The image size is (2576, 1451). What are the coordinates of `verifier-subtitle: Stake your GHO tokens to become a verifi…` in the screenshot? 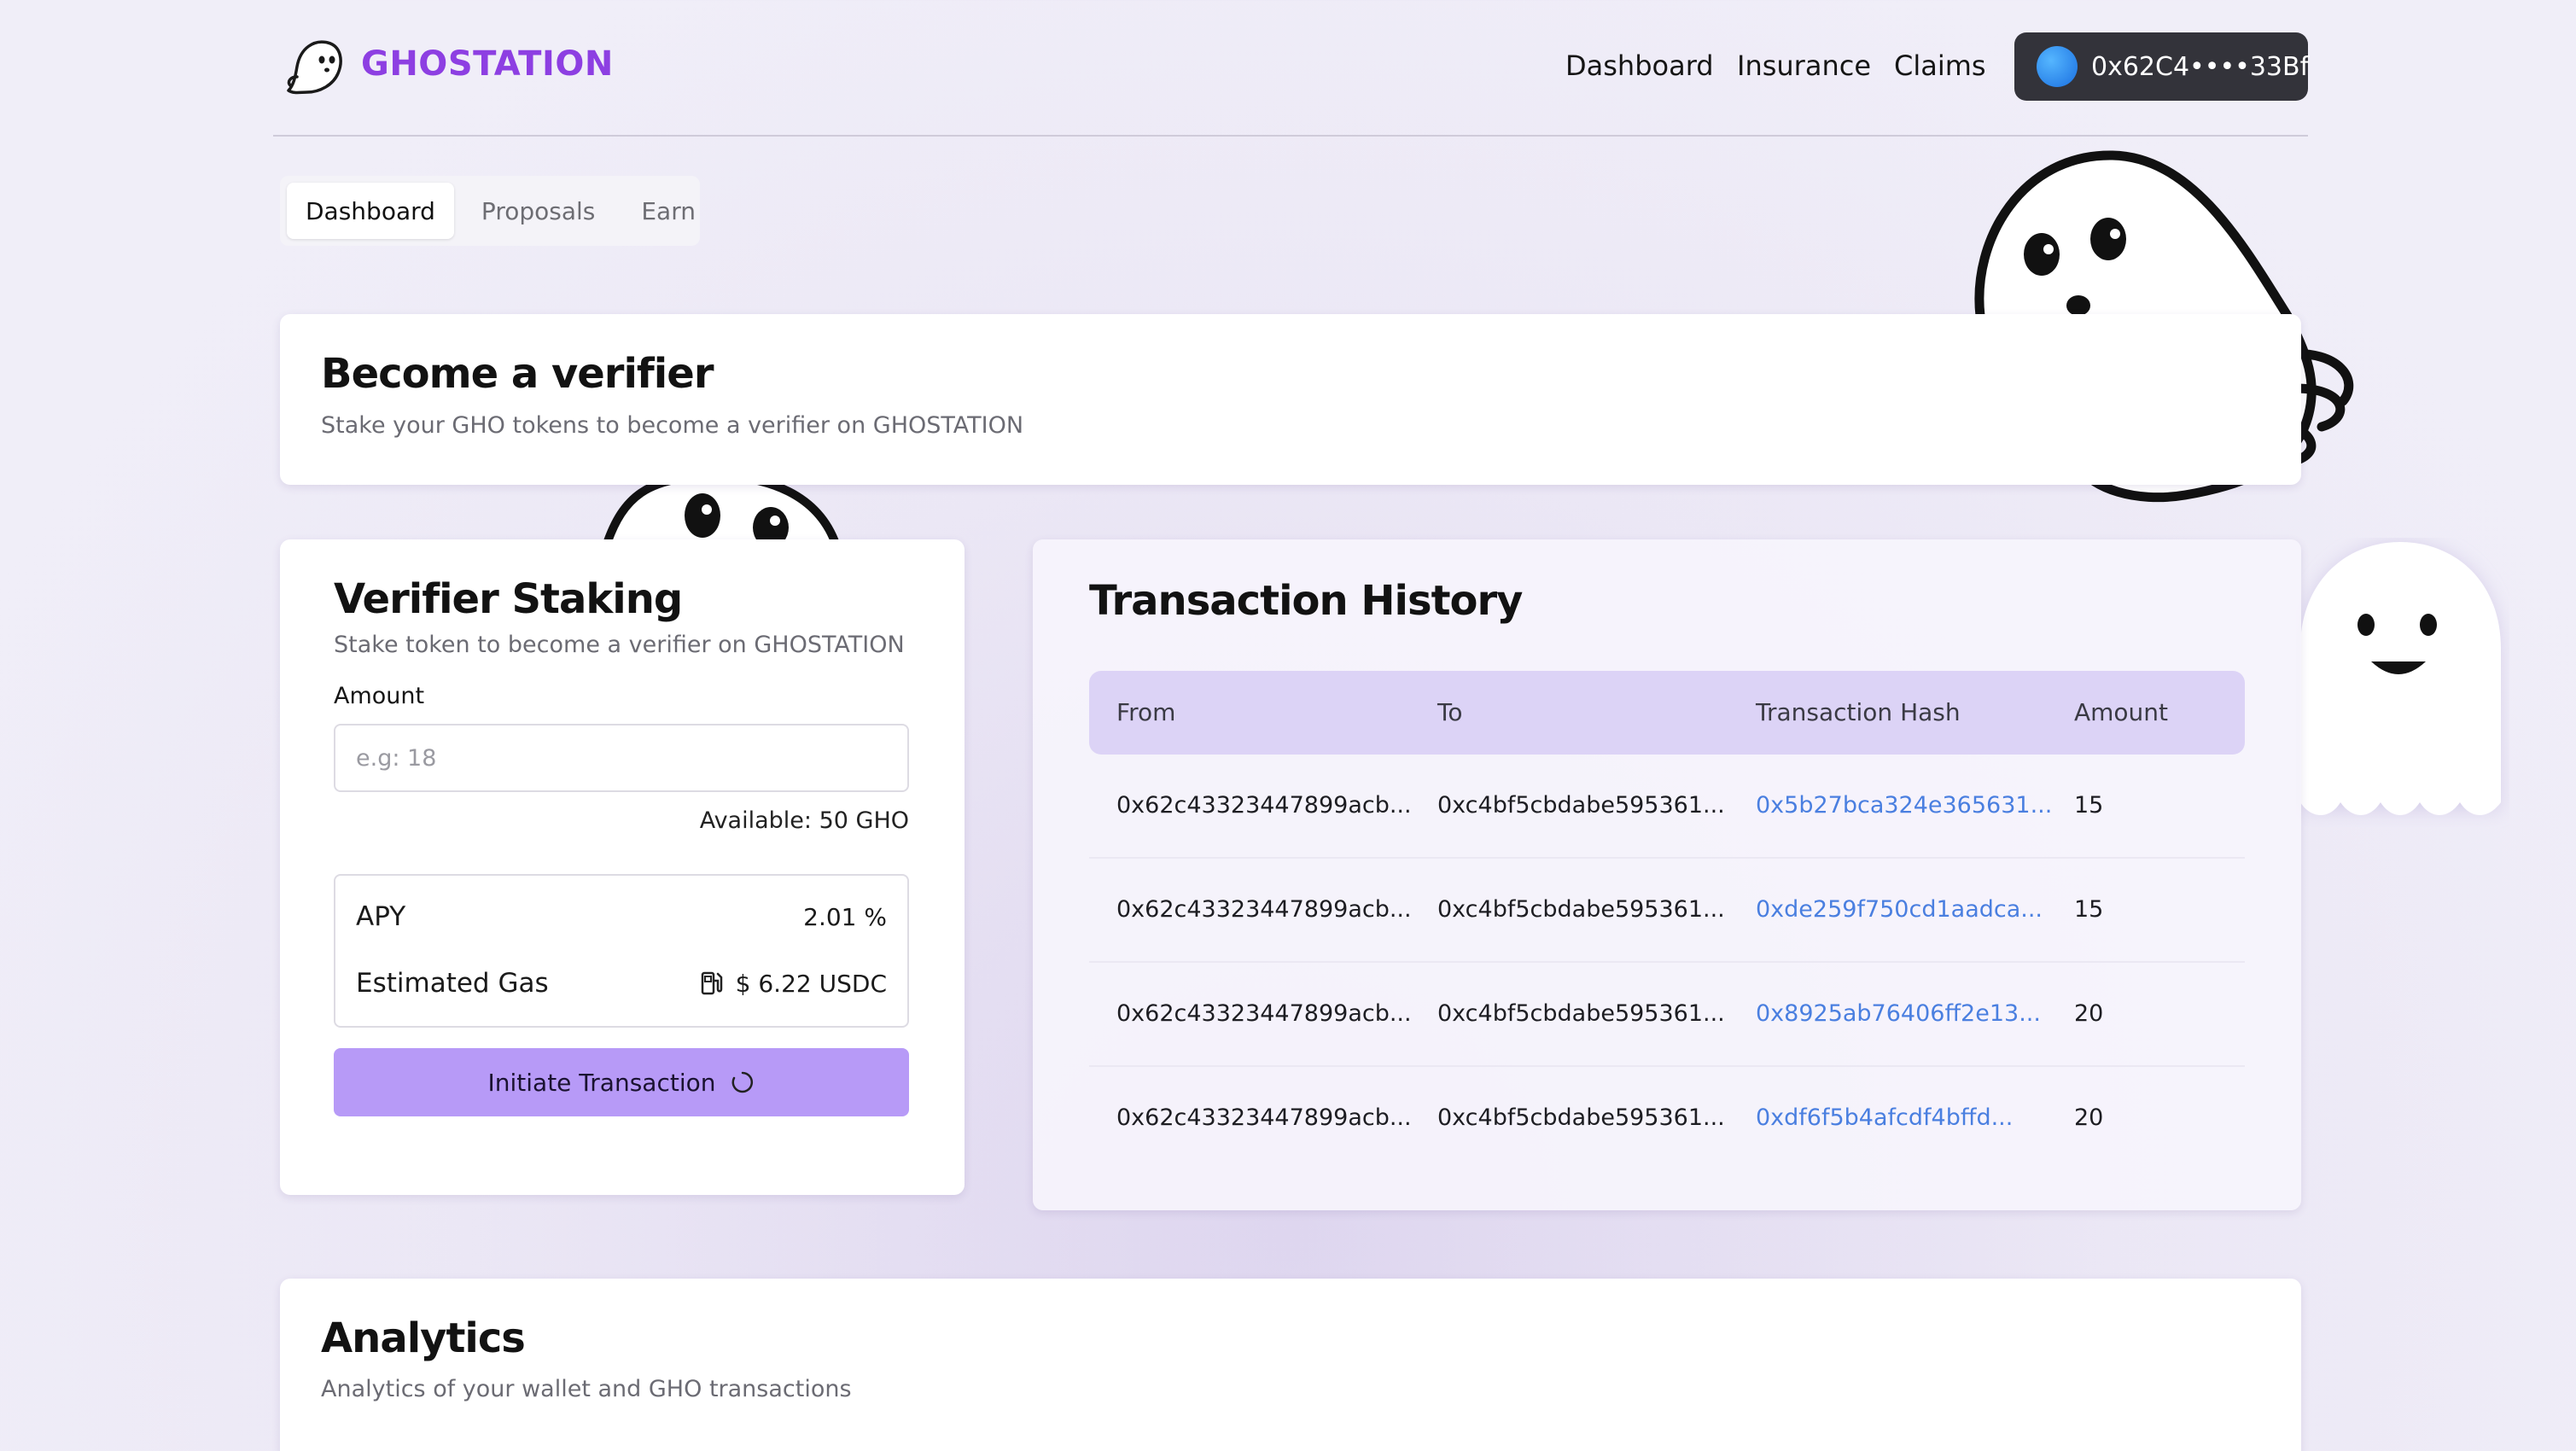 It's located at (672, 425).